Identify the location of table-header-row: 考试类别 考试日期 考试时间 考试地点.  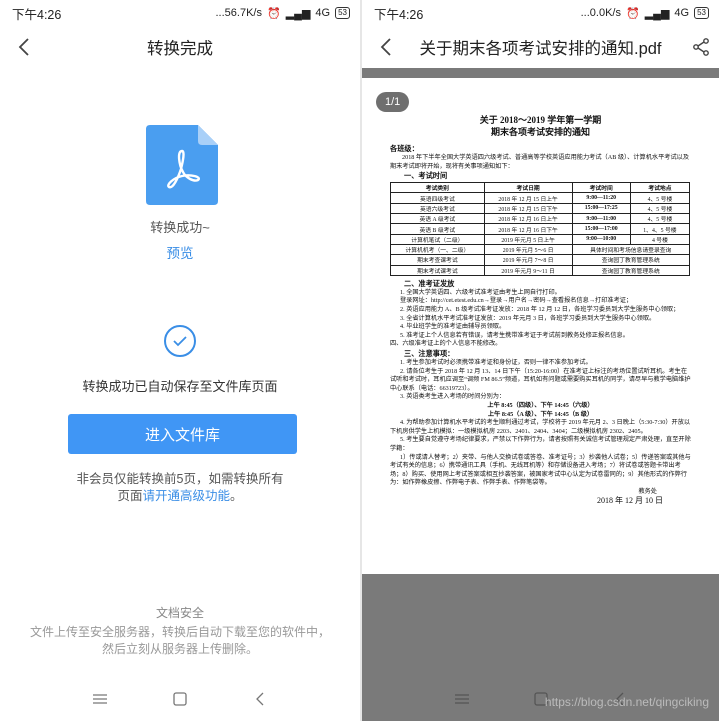
(540, 188).